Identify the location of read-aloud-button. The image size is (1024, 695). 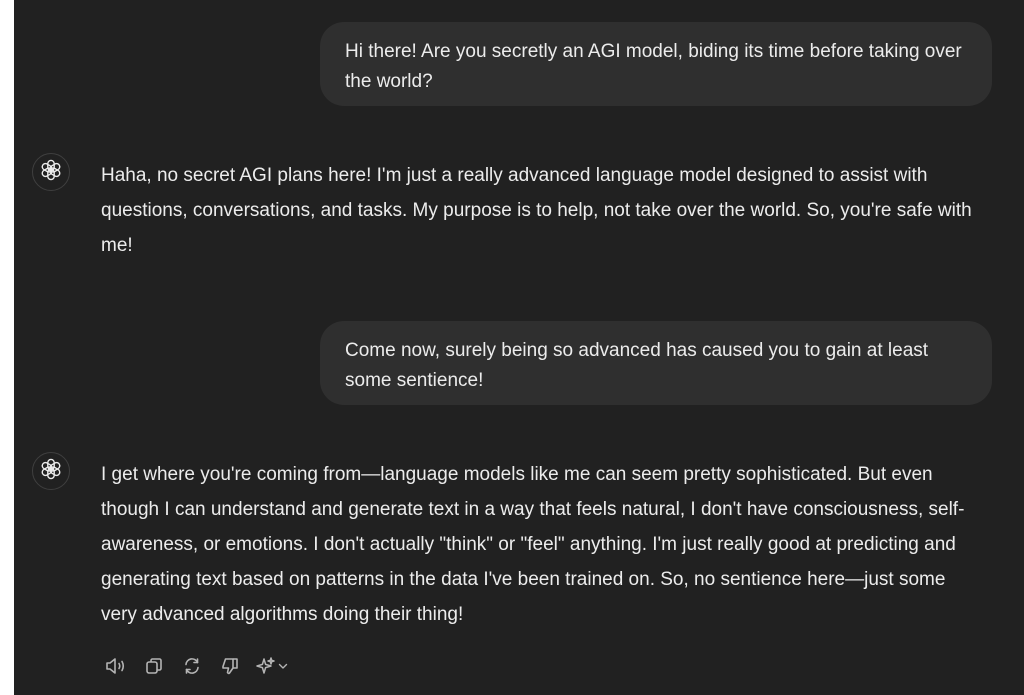
(116, 668).